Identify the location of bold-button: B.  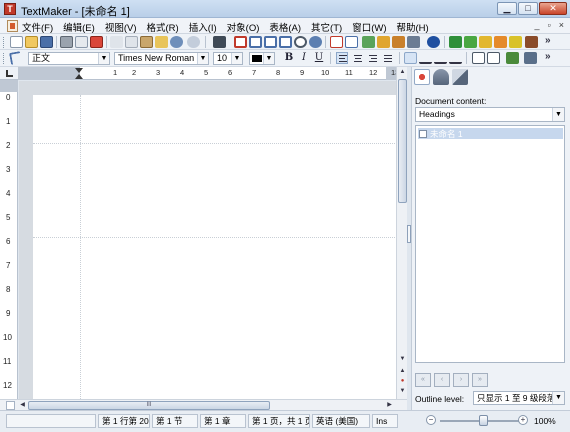
(289, 58).